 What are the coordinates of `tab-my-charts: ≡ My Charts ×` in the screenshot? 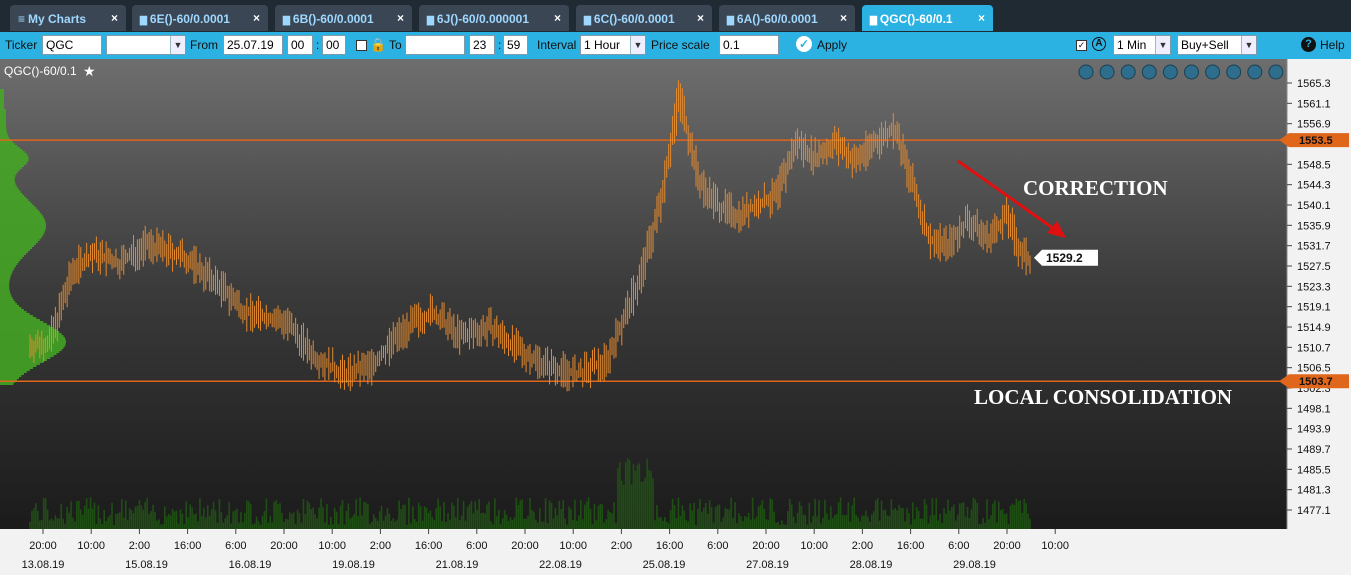 It's located at (68, 18).